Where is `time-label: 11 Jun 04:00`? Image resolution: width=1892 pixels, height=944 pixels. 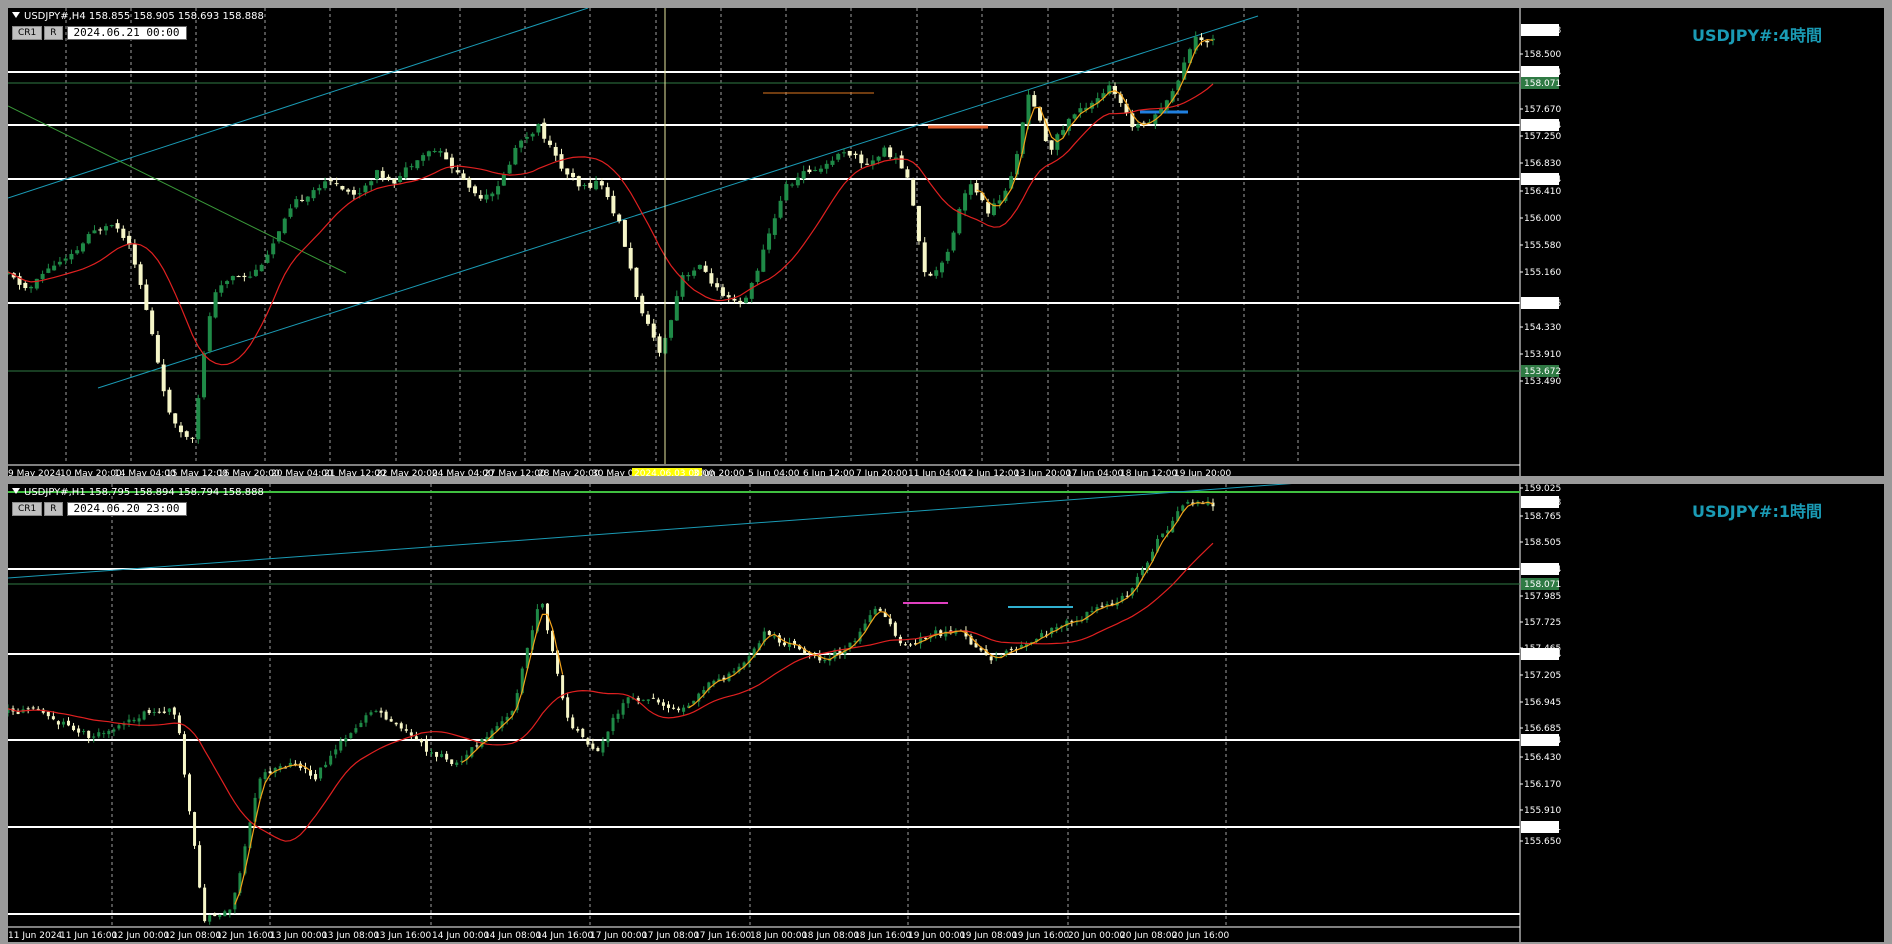
time-label: 11 Jun 04:00 is located at coordinates (936, 472).